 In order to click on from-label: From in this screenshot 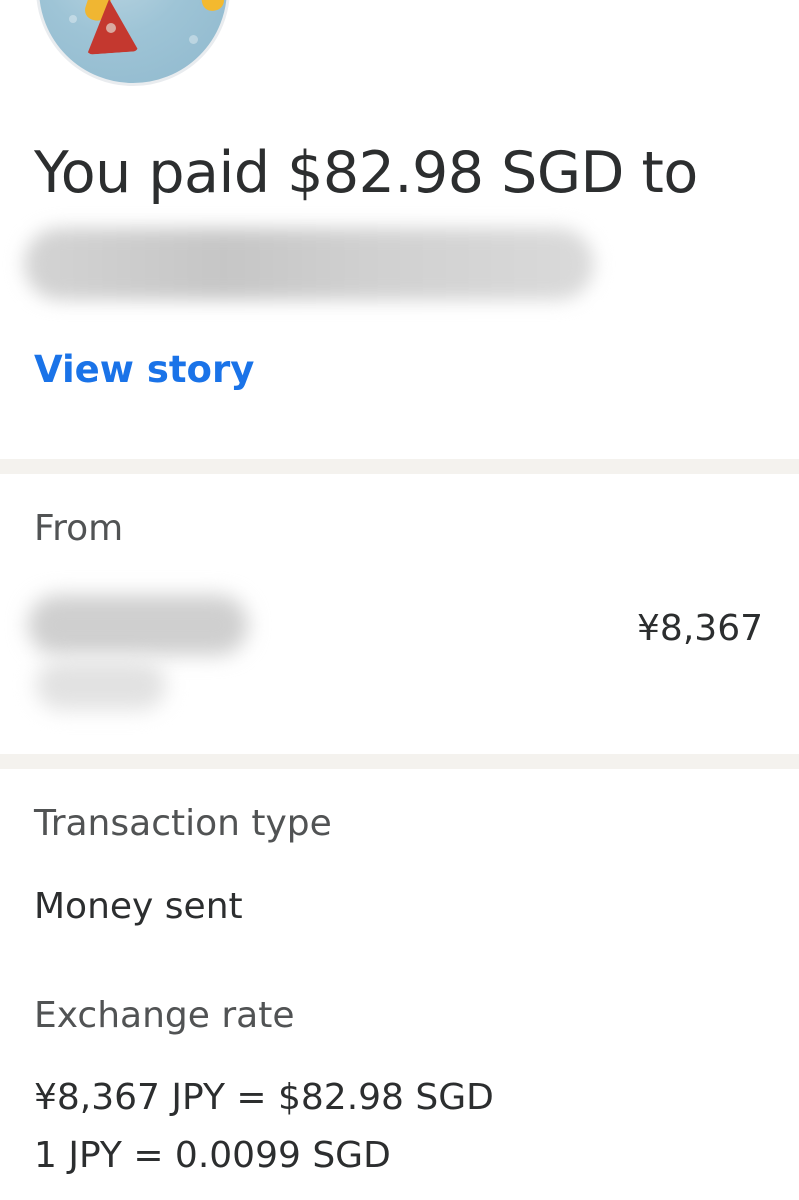, I will do `click(79, 528)`.